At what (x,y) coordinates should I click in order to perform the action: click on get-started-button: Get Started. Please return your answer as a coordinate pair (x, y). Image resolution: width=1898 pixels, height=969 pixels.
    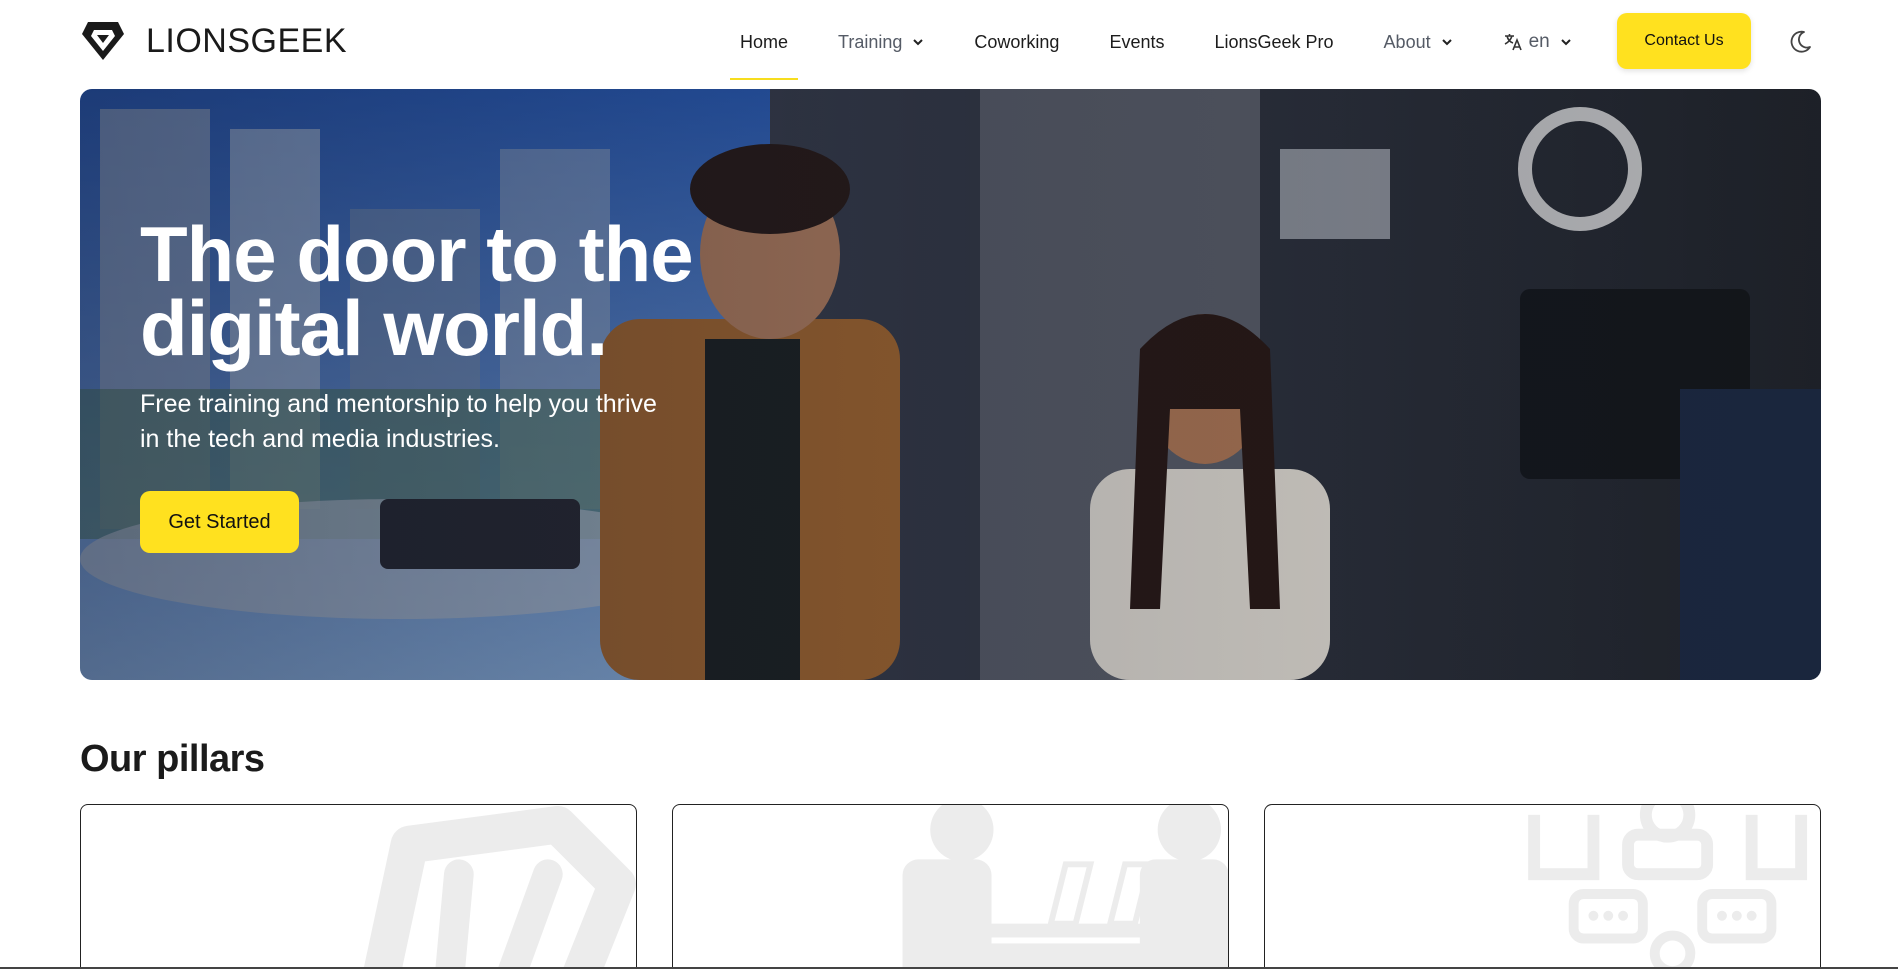
    Looking at the image, I should click on (219, 522).